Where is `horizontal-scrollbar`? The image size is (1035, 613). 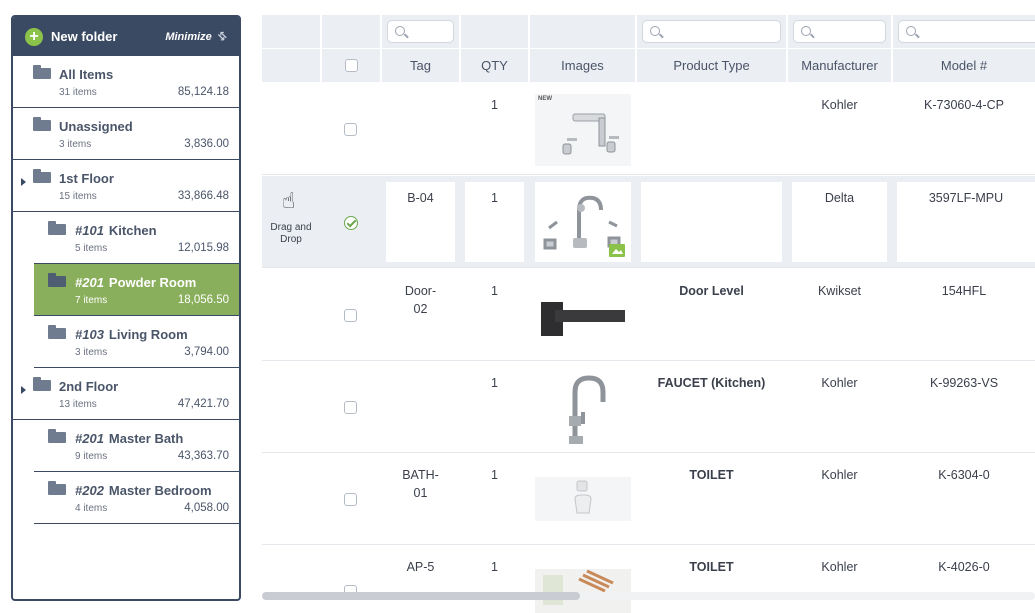
horizontal-scrollbar is located at coordinates (648, 596).